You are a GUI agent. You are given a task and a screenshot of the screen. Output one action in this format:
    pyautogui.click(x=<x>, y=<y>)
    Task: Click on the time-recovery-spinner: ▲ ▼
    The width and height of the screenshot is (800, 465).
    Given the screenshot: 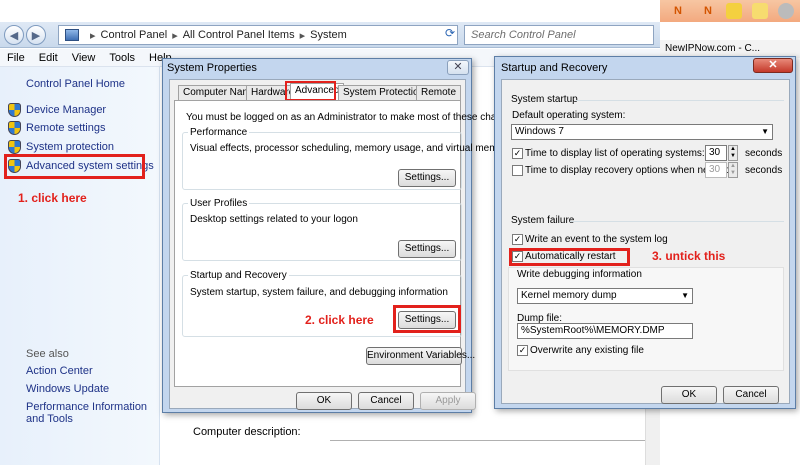 What is the action you would take?
    pyautogui.click(x=733, y=170)
    